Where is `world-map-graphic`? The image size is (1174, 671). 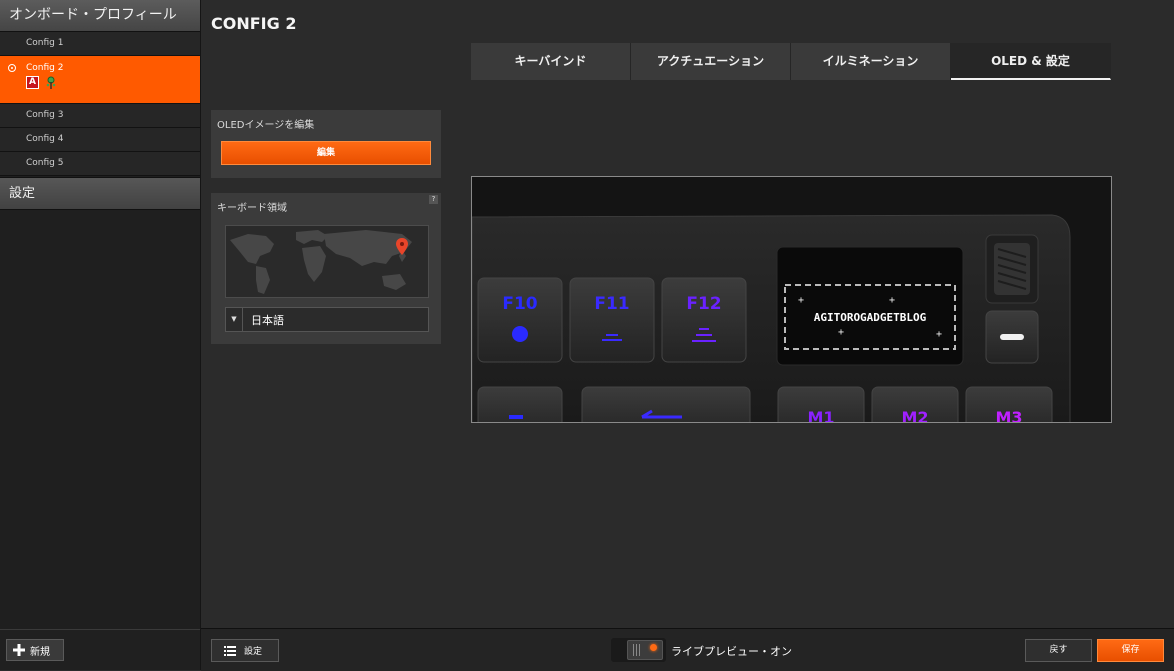
world-map-graphic is located at coordinates (327, 261).